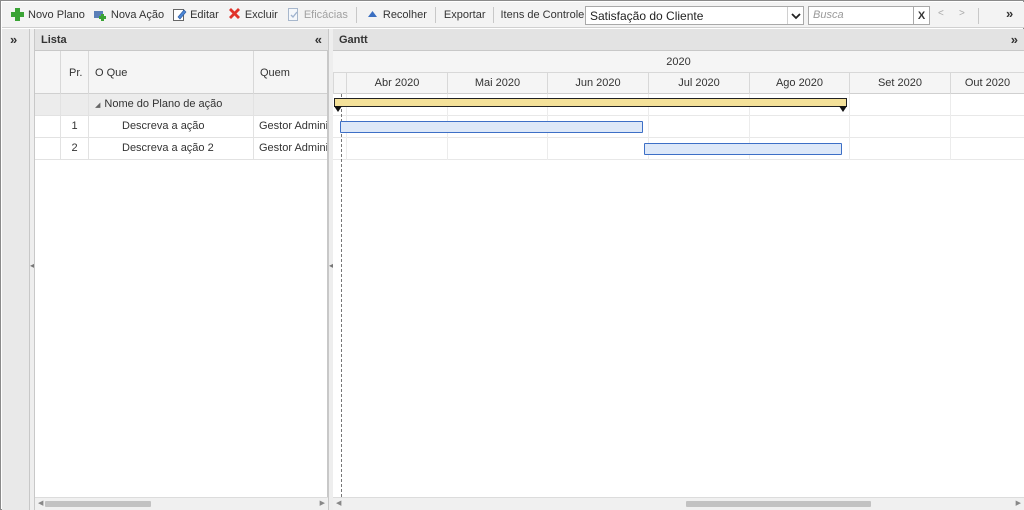 This screenshot has height=510, width=1024. I want to click on month-header: Ago 2020, so click(799, 83).